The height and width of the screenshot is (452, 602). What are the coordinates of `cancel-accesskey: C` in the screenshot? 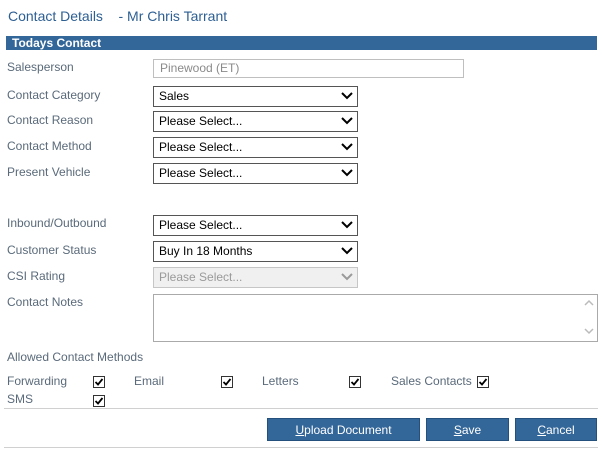 It's located at (541, 430).